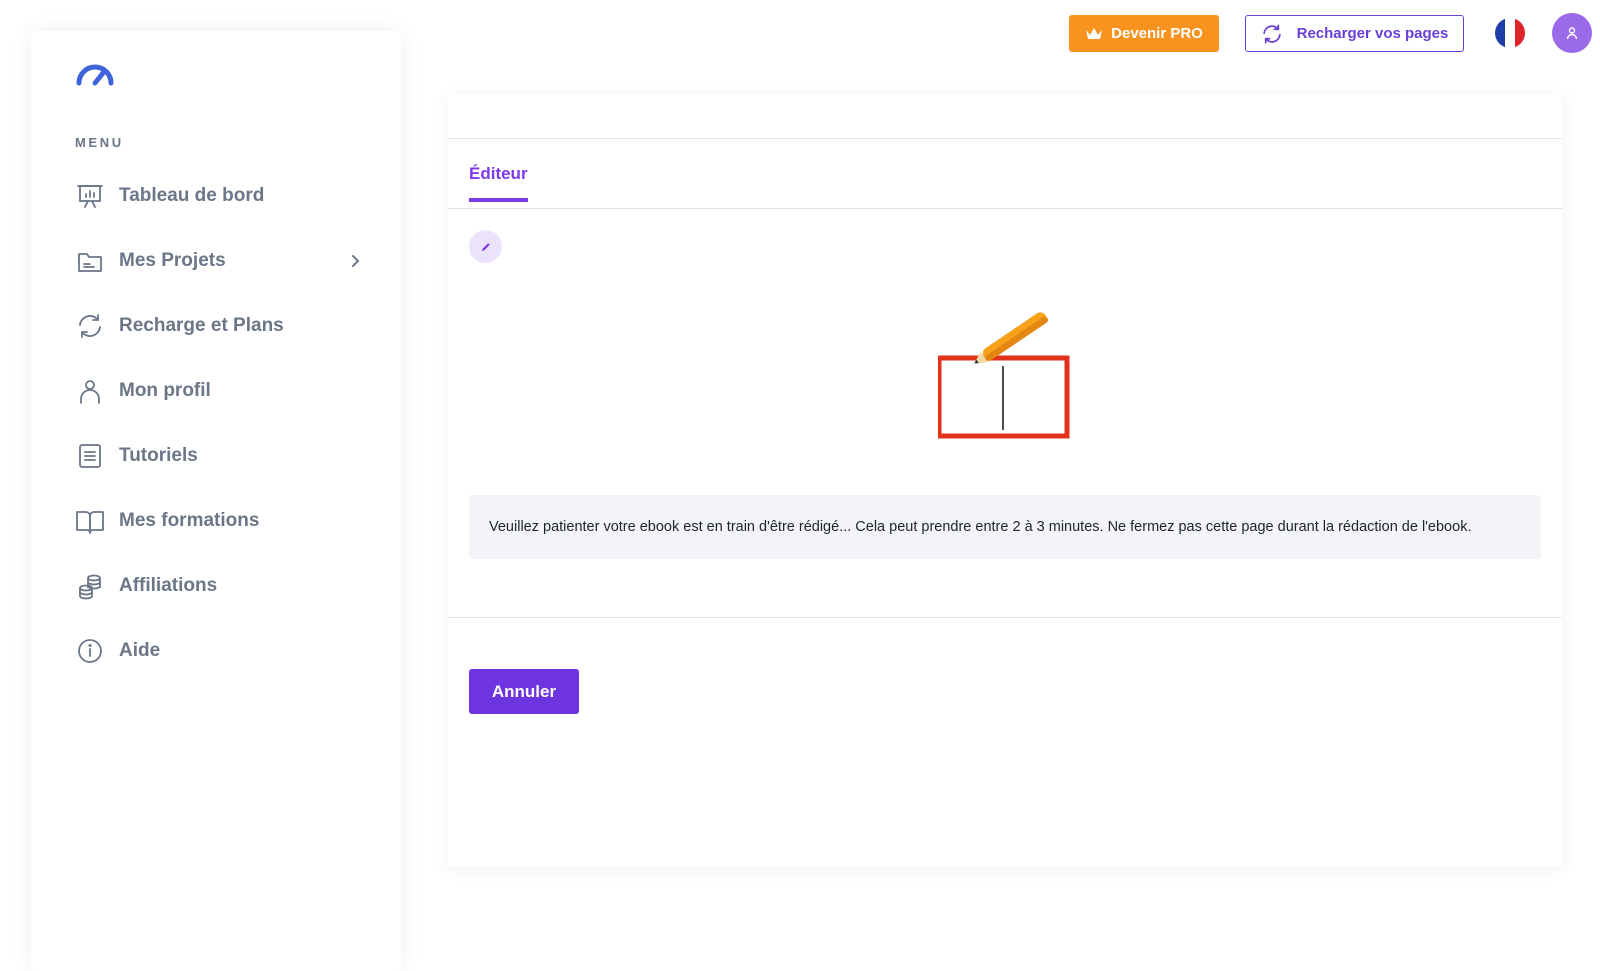  What do you see at coordinates (1004, 375) in the screenshot?
I see `writing-book-illustration` at bounding box center [1004, 375].